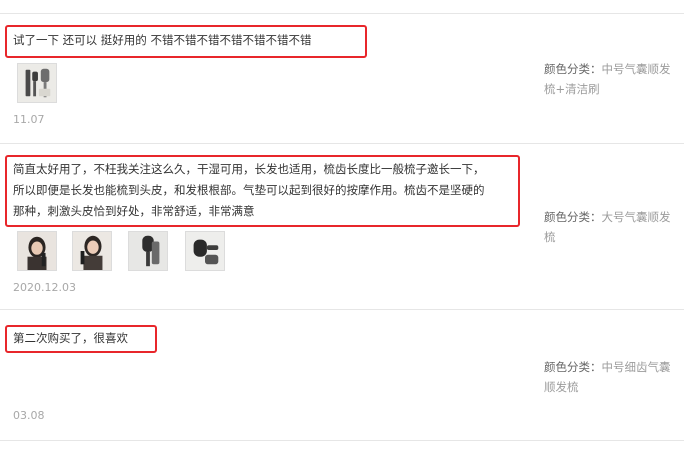  I want to click on sku-info: 颜色分类：中号气囊顺发梳+清洁刷, so click(612, 79).